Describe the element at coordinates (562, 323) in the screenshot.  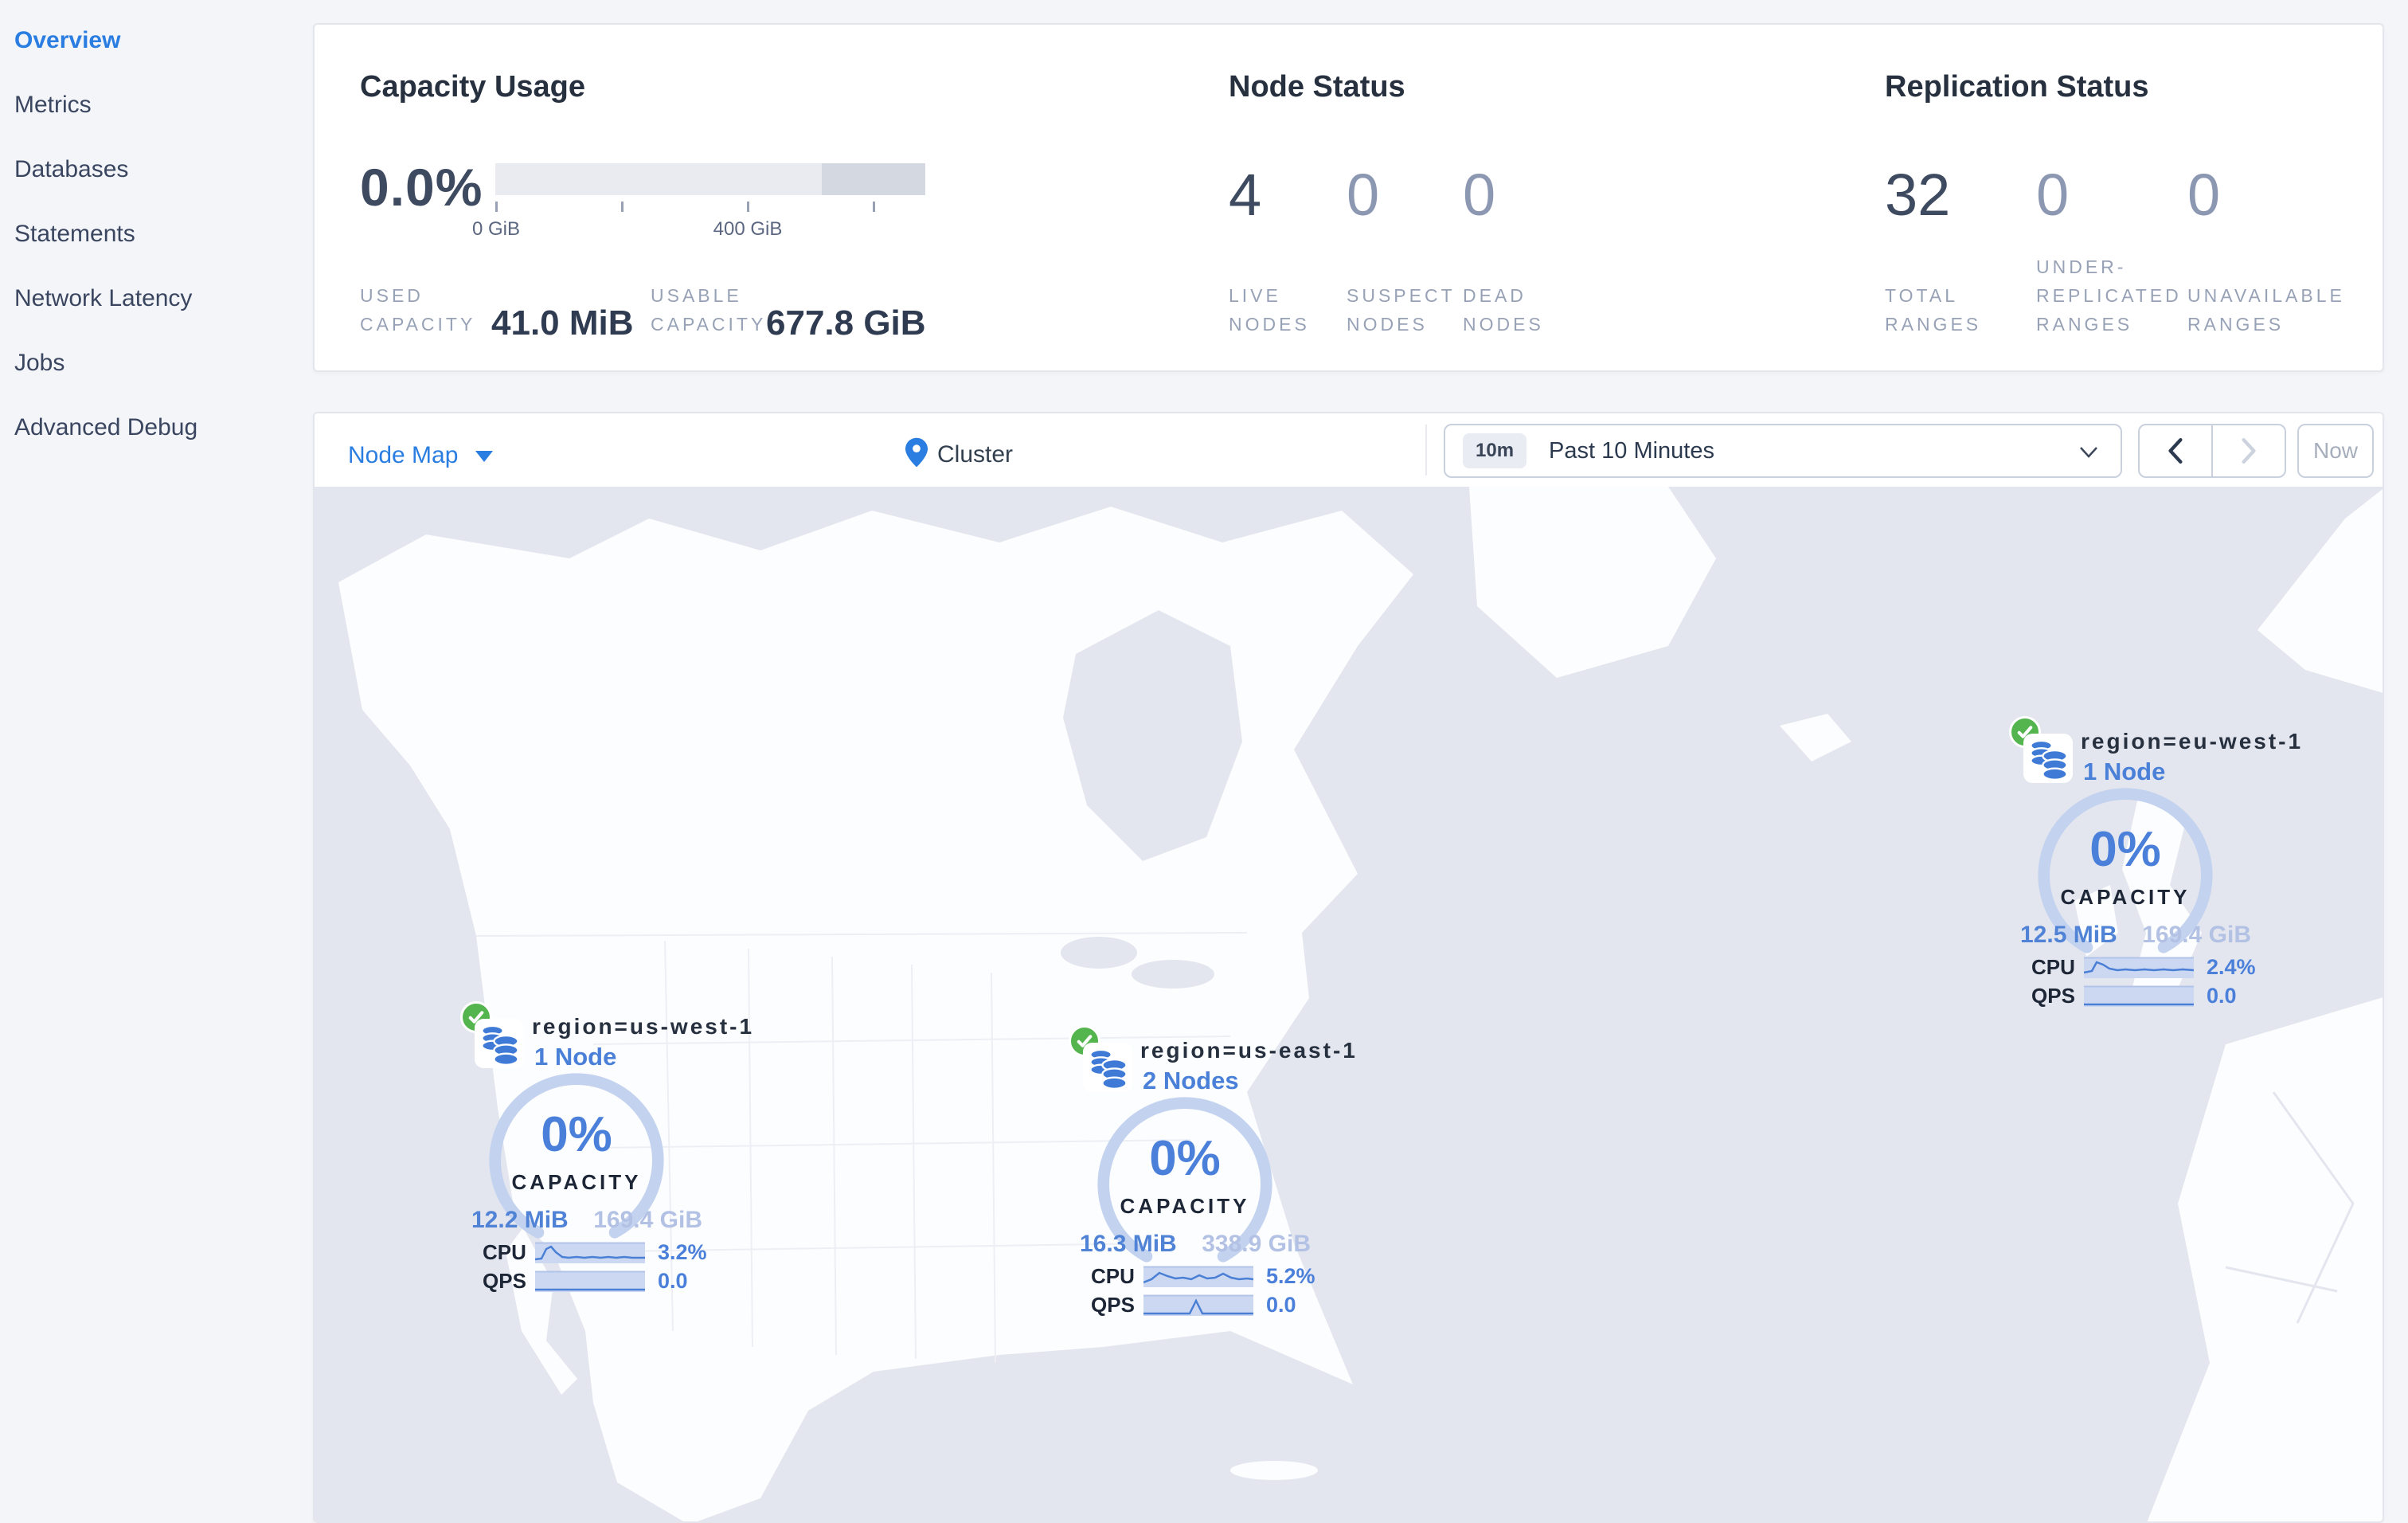
I see `used-capacity-value: 41.0 MiB` at that location.